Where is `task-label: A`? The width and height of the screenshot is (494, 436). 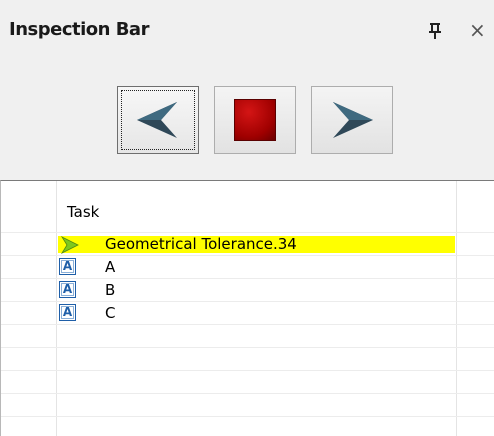
task-label: A is located at coordinates (110, 267).